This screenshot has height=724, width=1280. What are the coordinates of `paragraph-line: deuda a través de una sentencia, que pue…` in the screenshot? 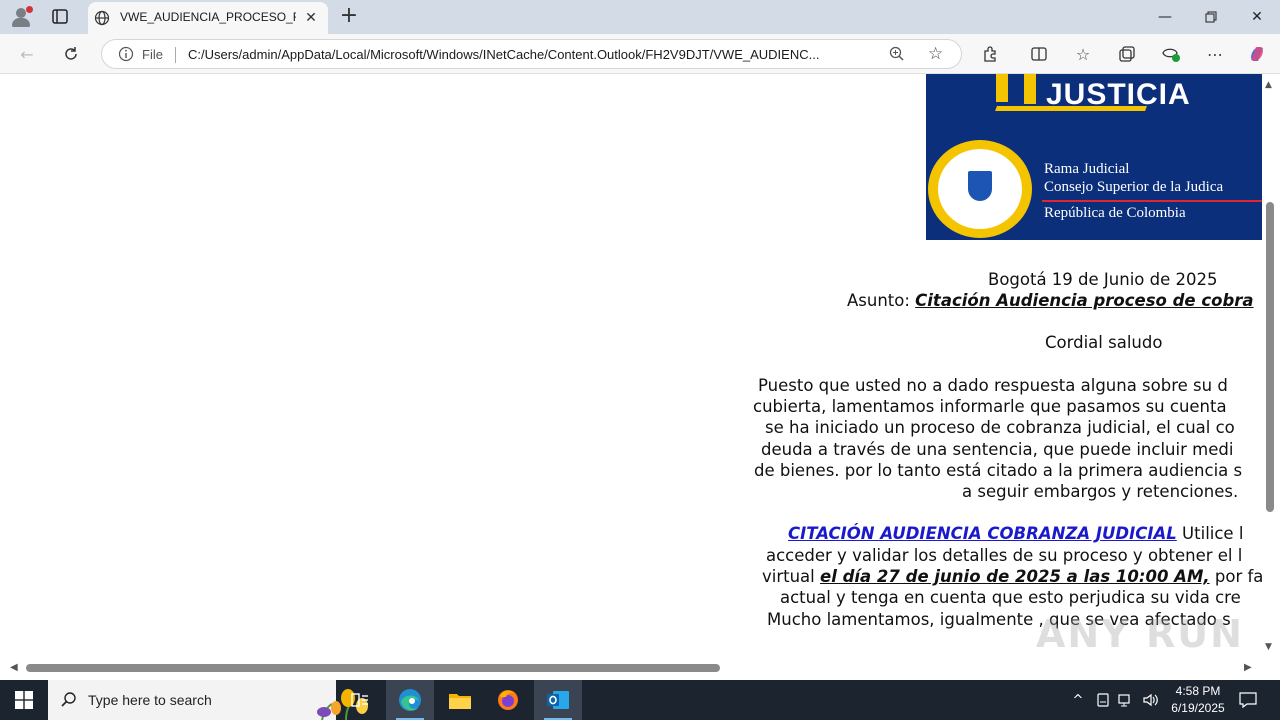 It's located at (997, 449).